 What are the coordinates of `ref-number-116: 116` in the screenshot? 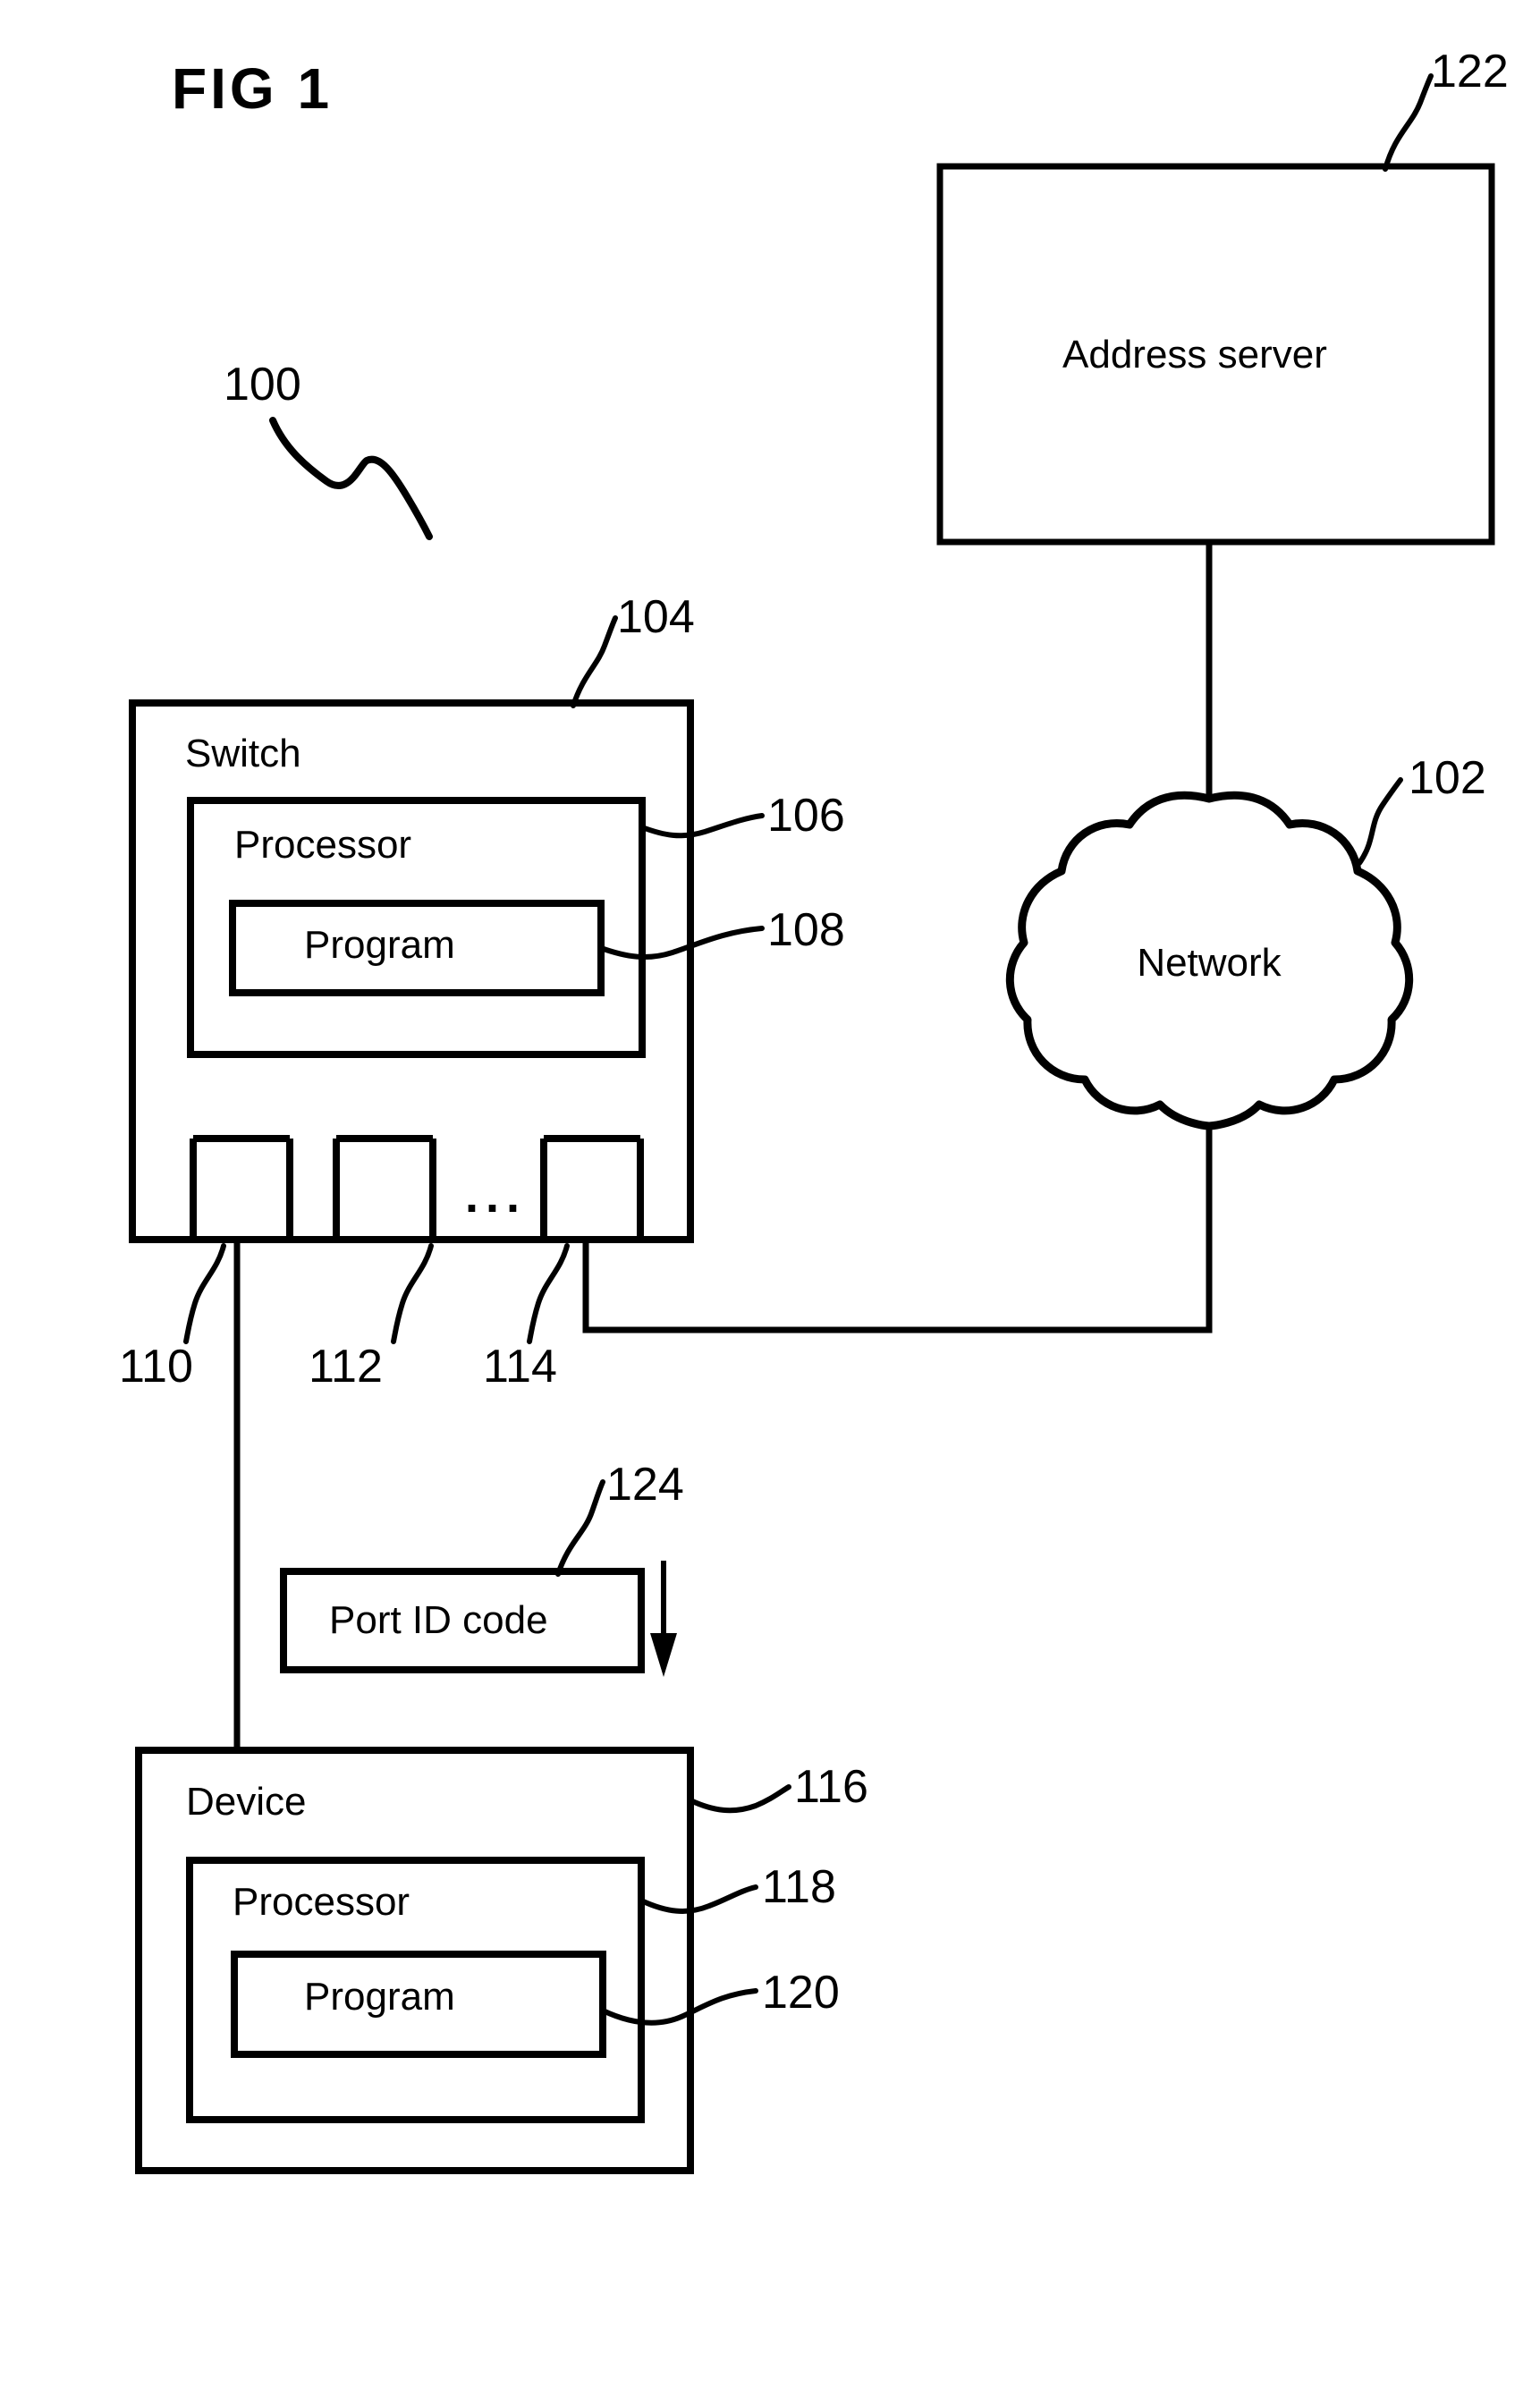 It's located at (831, 1787).